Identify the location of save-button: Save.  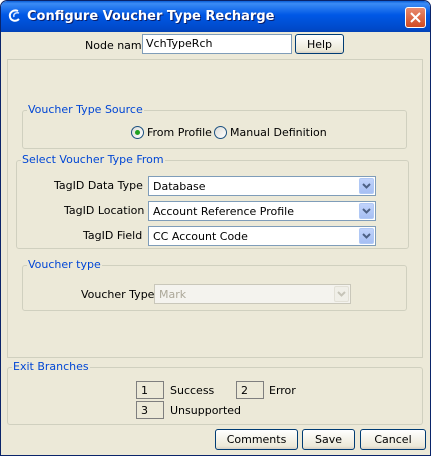
(328, 439).